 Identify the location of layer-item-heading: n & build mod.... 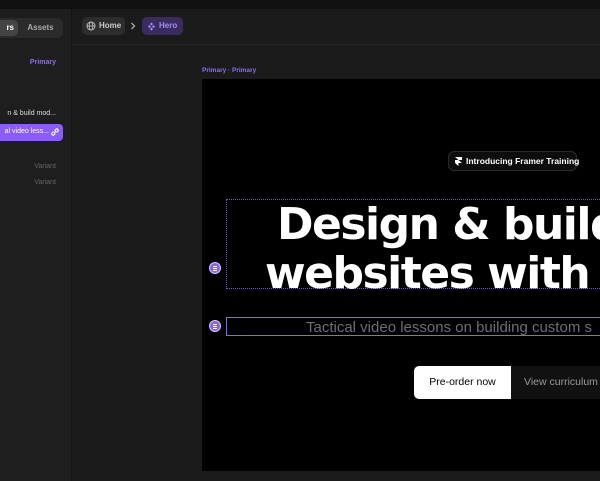
(31, 113).